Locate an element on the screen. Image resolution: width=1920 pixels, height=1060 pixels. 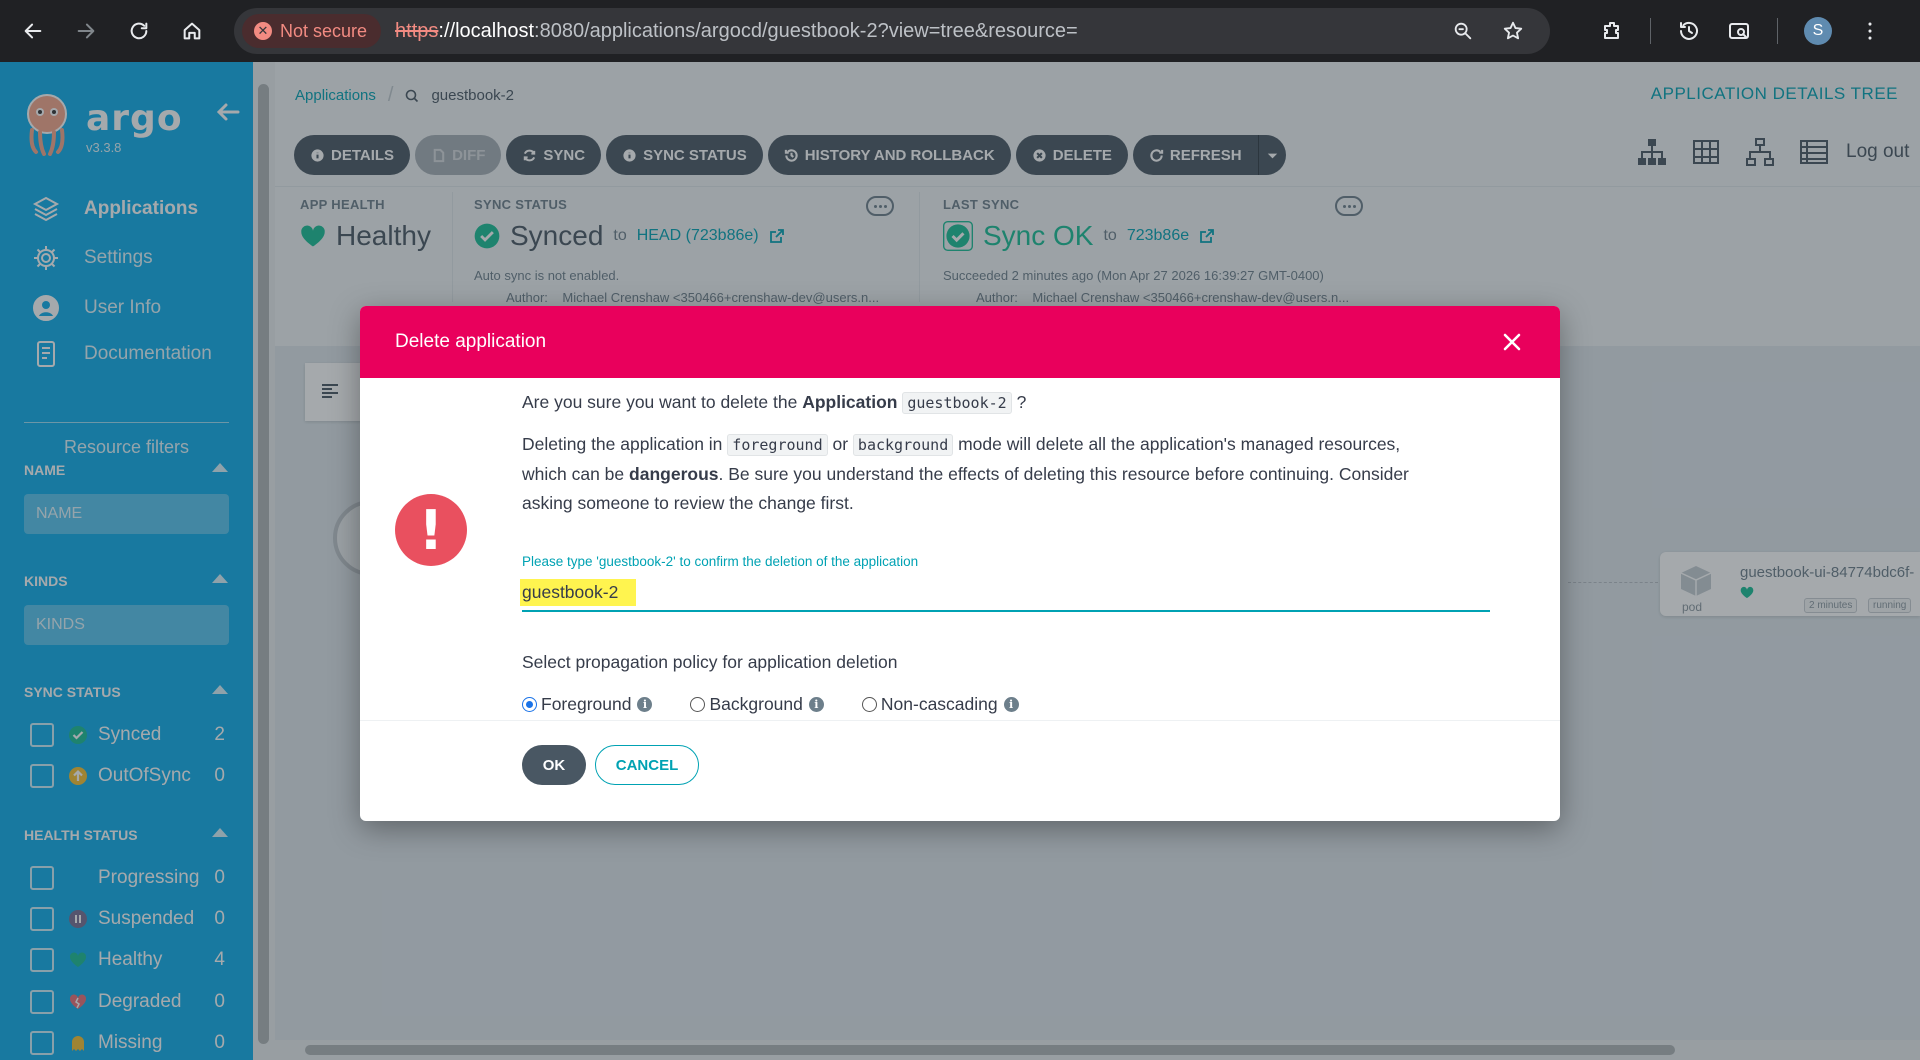
arrow-right-icon is located at coordinates (86, 31).